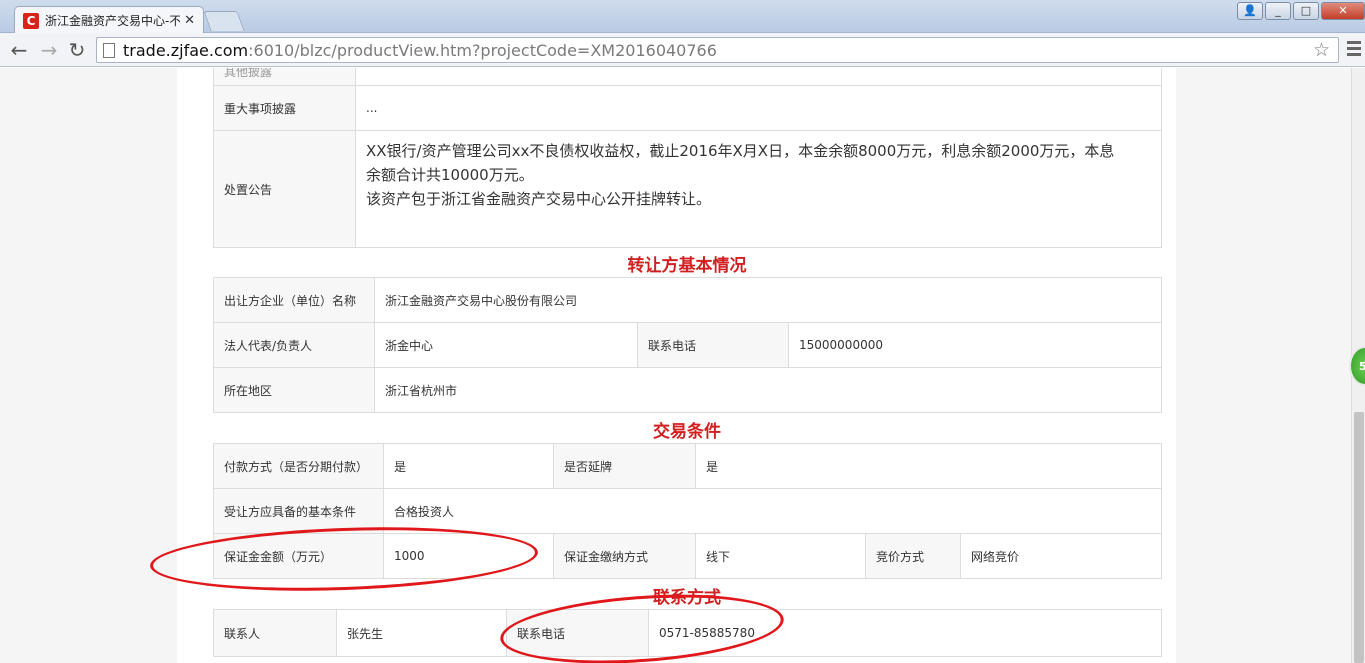 The image size is (1365, 663). I want to click on payment-value: 是, so click(468, 466).